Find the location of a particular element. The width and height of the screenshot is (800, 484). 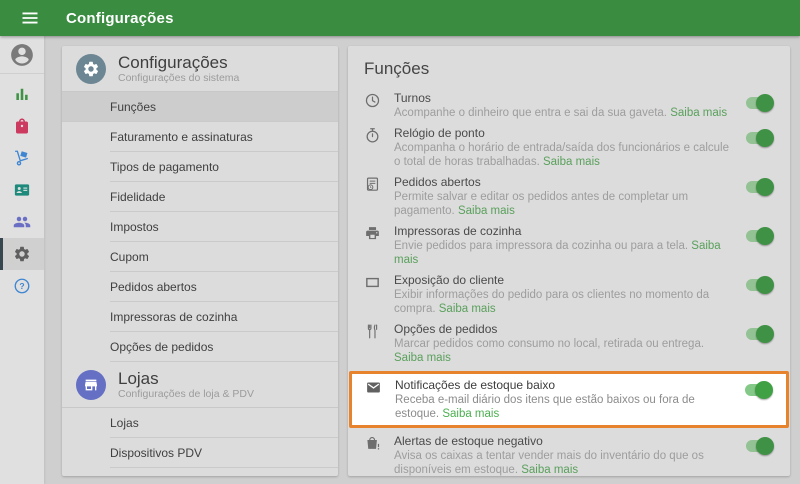

help-icon: ? is located at coordinates (22, 286).